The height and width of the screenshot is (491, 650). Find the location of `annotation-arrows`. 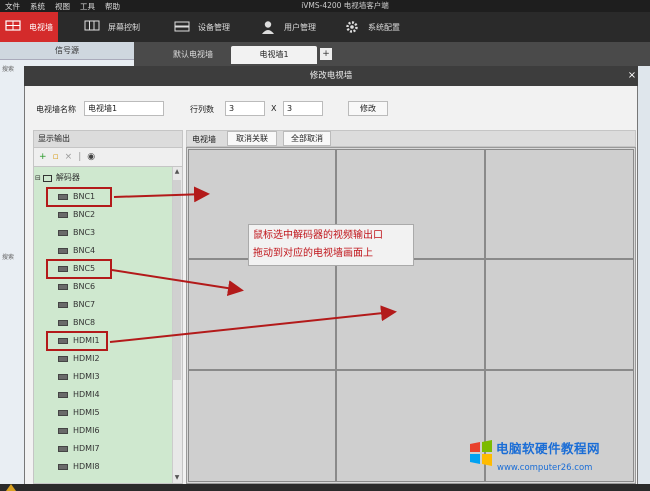

annotation-arrows is located at coordinates (253, 264).